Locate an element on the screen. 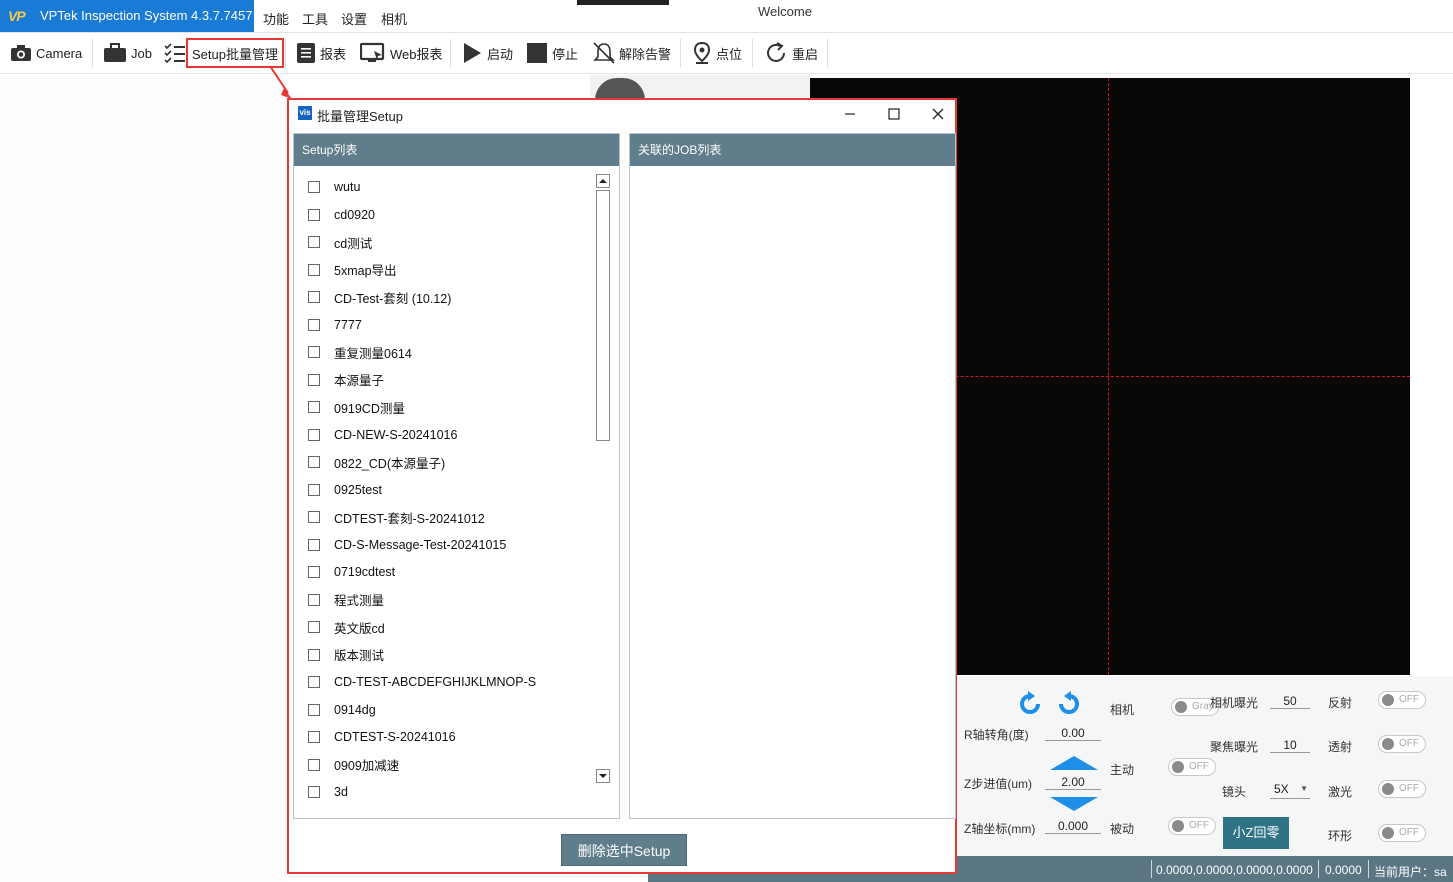  rotate-right-icon is located at coordinates (1069, 704).